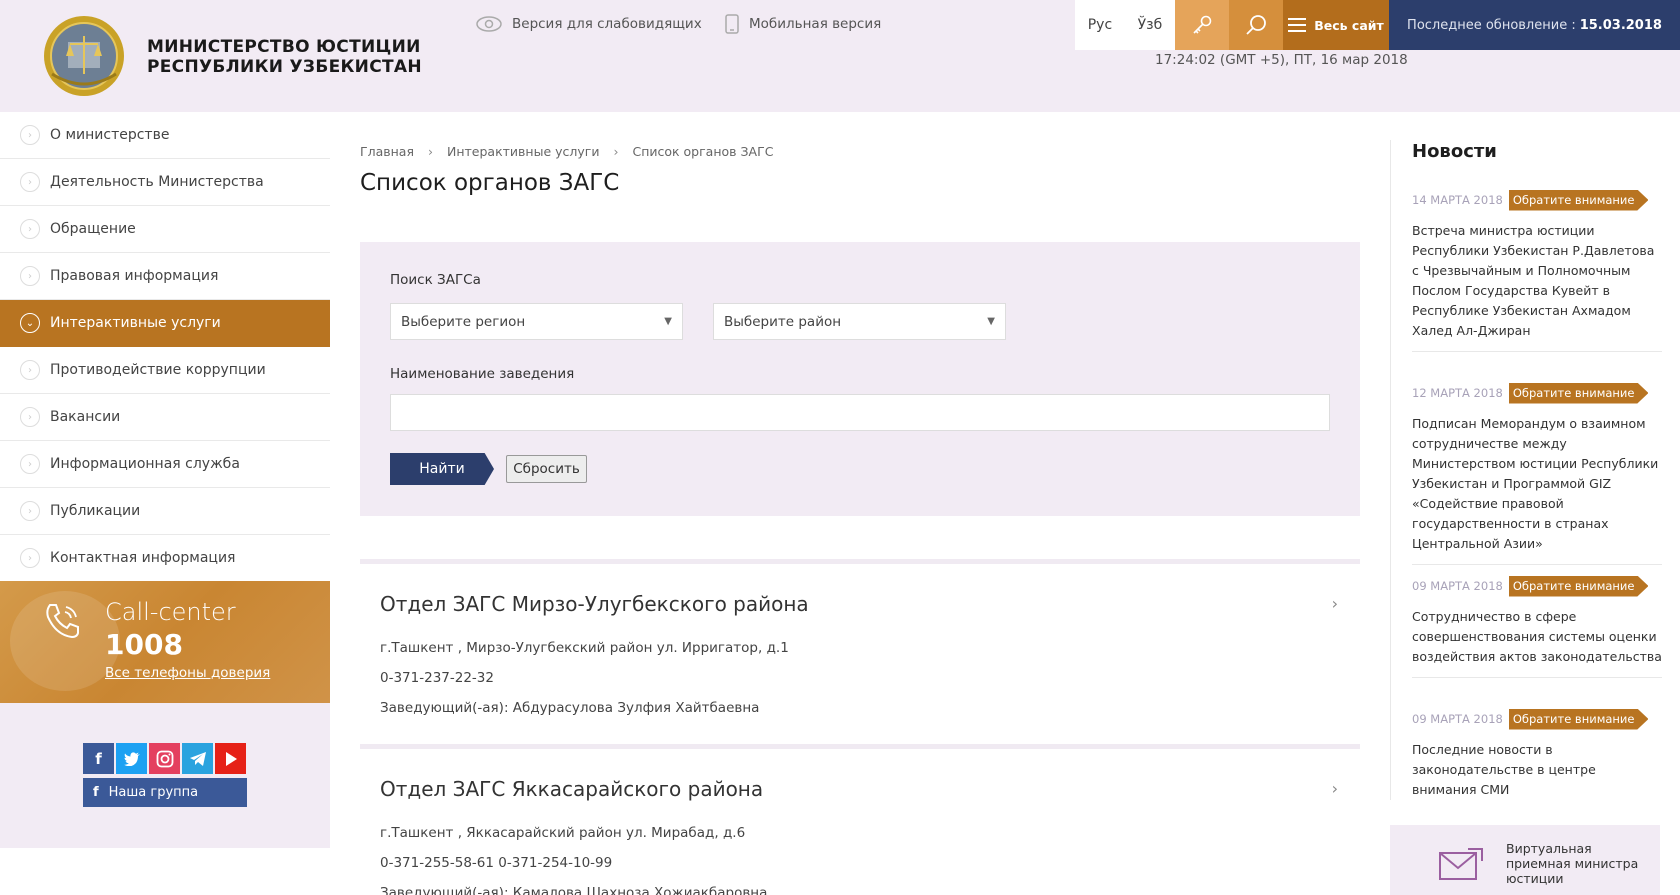 Image resolution: width=1680 pixels, height=895 pixels. I want to click on sidebar-item-label: Контактная информация, so click(143, 558).